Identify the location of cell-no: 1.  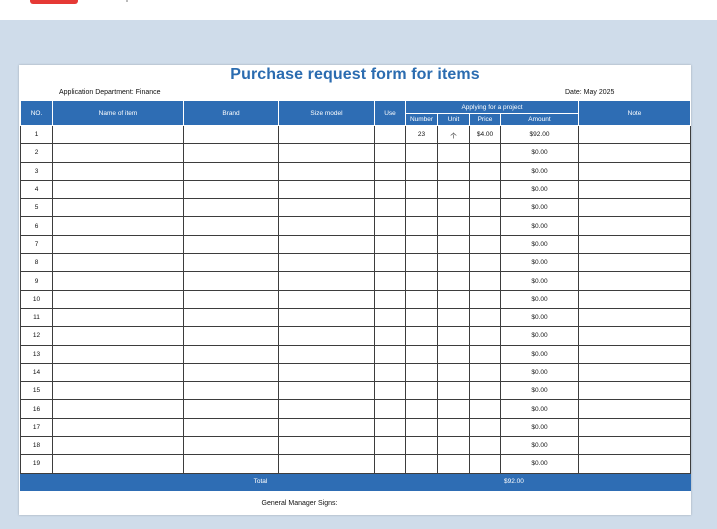
(36, 134).